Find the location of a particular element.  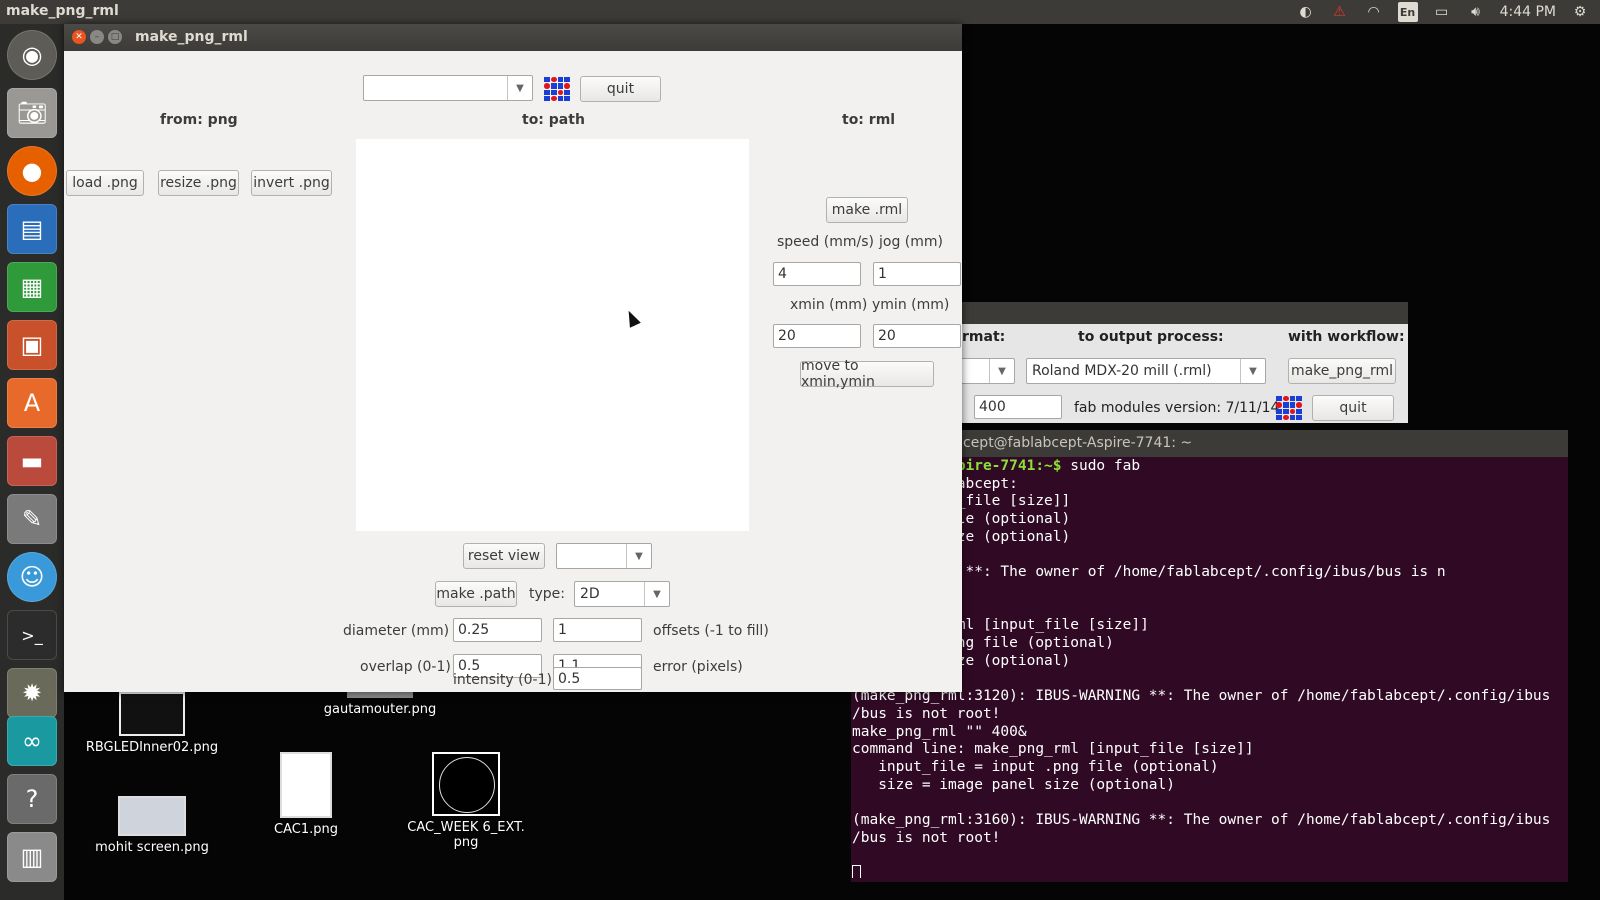

fab-quit-button: quit is located at coordinates (1353, 408).